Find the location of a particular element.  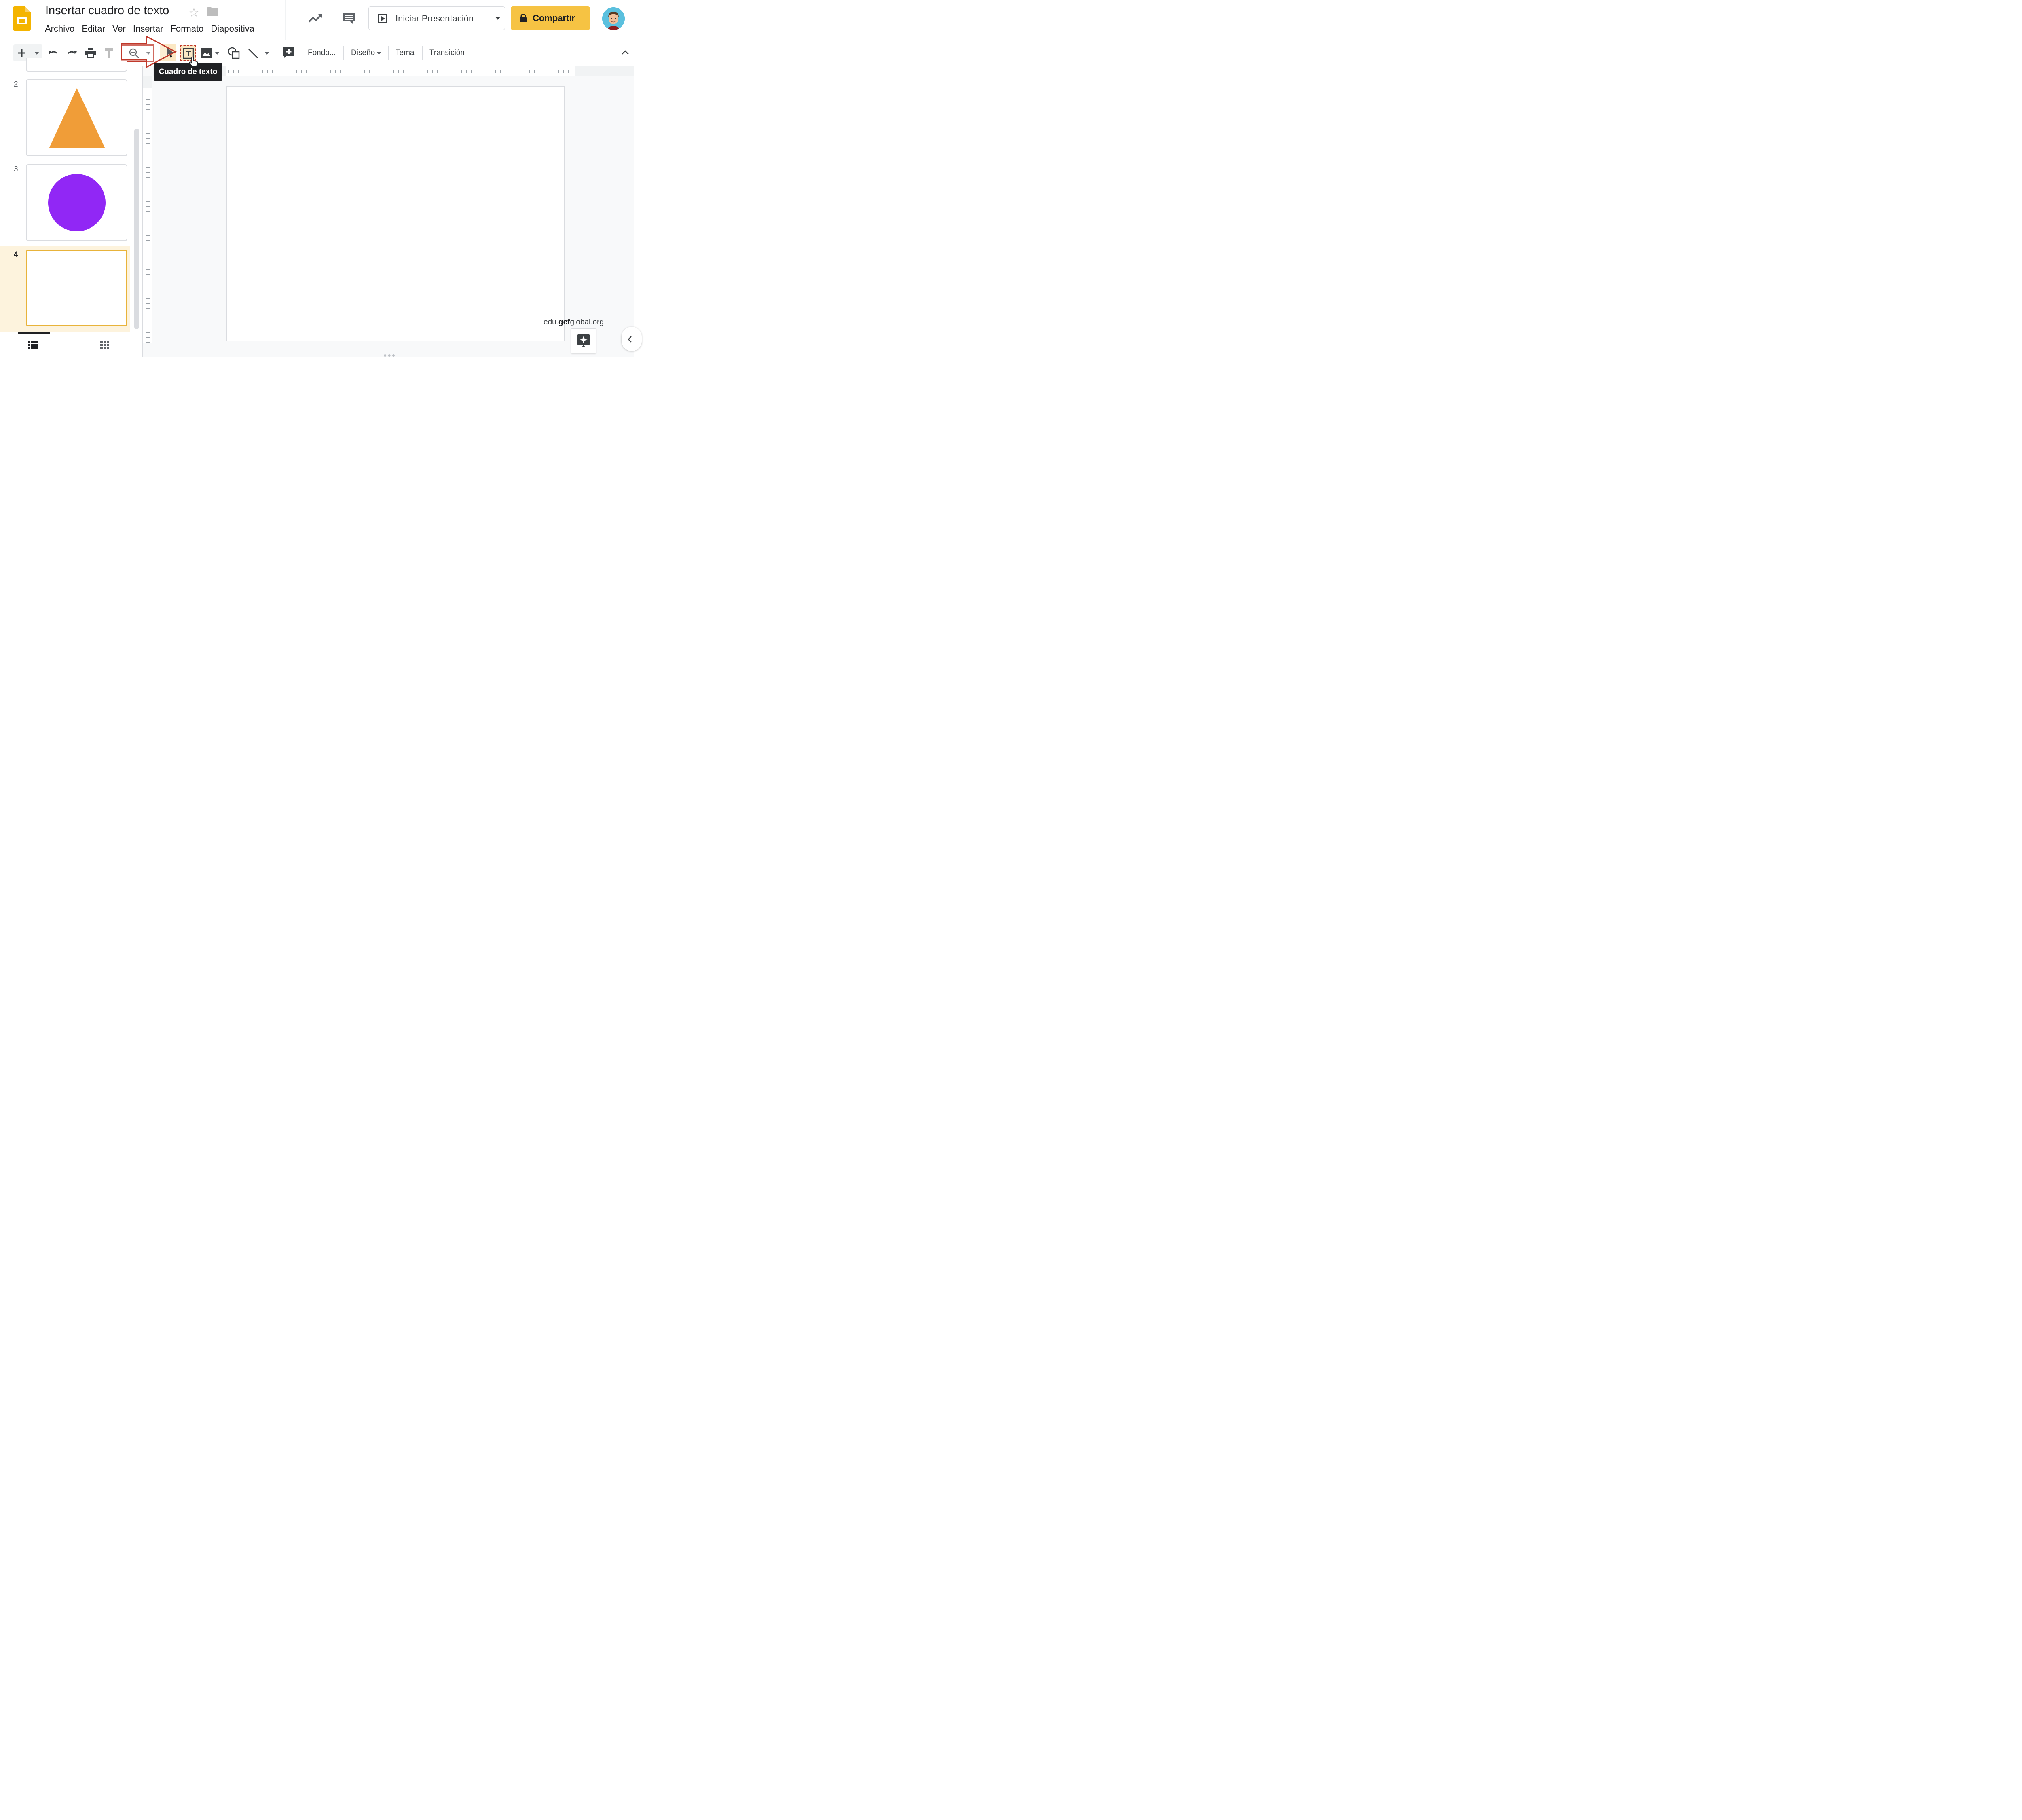

filmstrip-view-icon is located at coordinates (33, 345).